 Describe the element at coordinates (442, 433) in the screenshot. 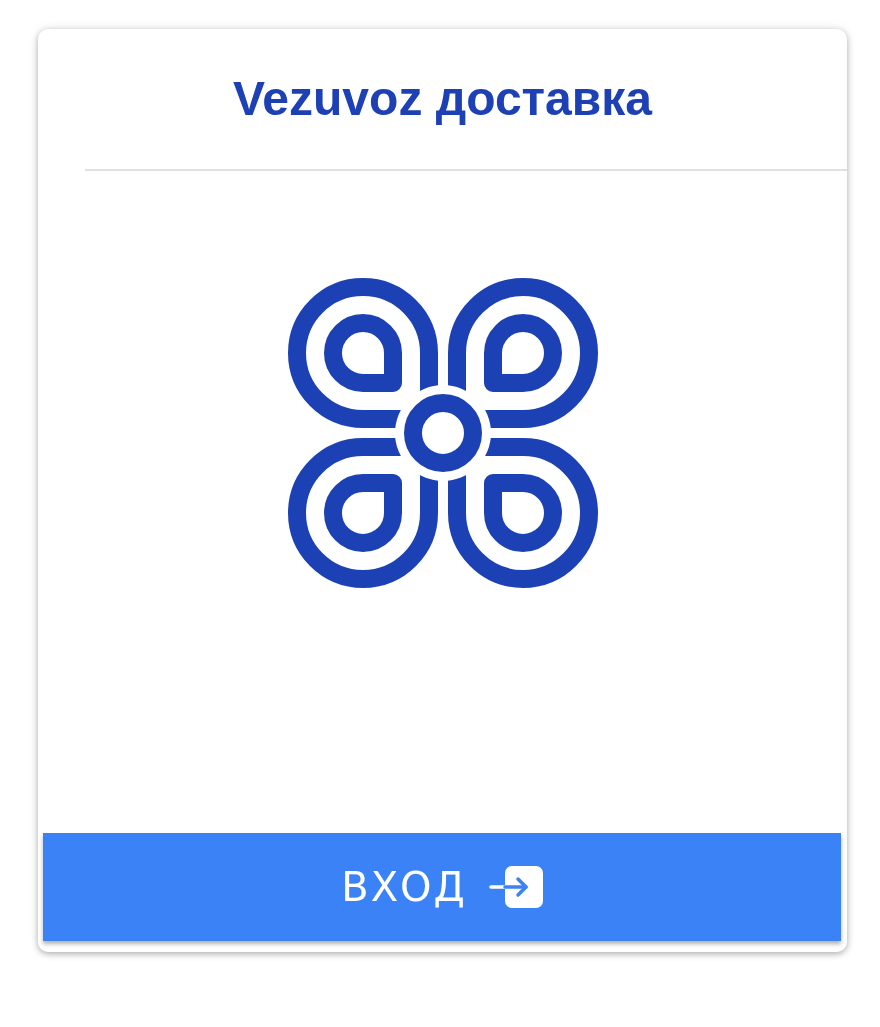

I see `knot-logo-icon` at that location.